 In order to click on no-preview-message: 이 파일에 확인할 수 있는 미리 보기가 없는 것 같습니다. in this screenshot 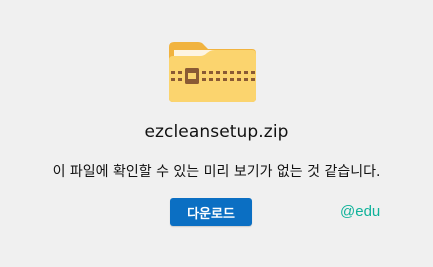, I will do `click(216, 172)`.